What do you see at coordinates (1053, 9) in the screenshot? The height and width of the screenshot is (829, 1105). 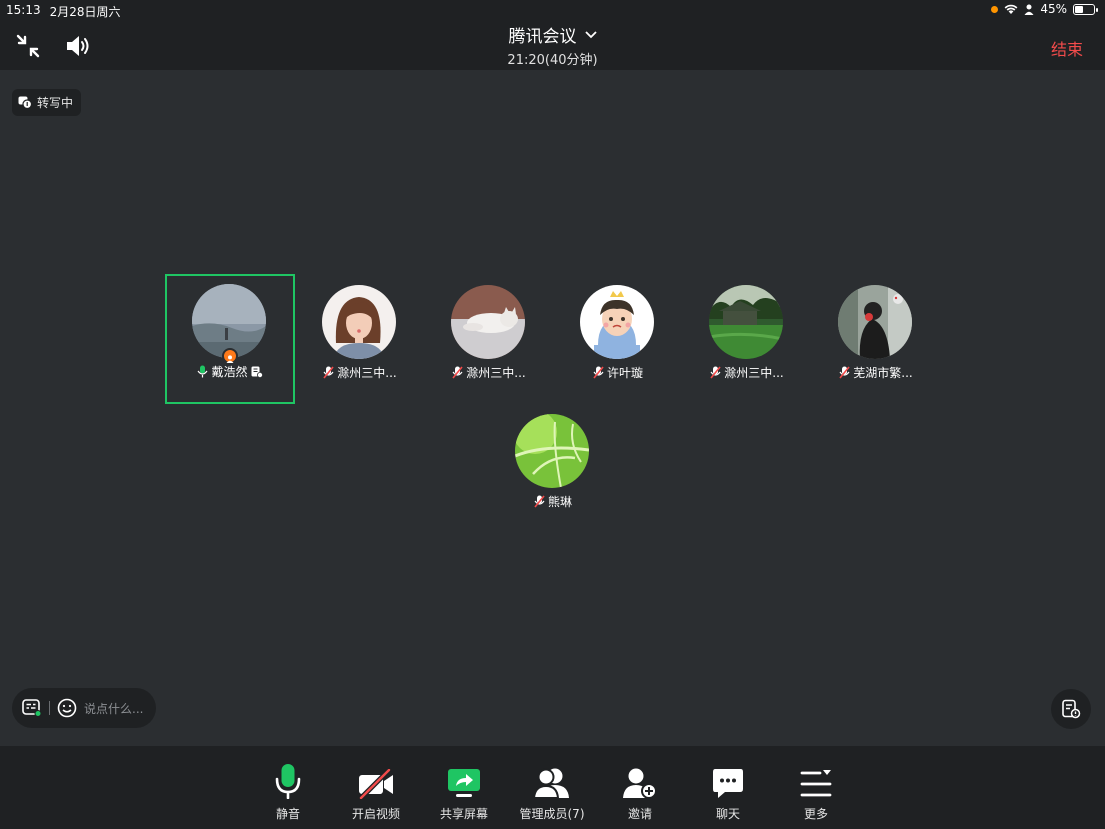 I see `battery-percent: 45%` at bounding box center [1053, 9].